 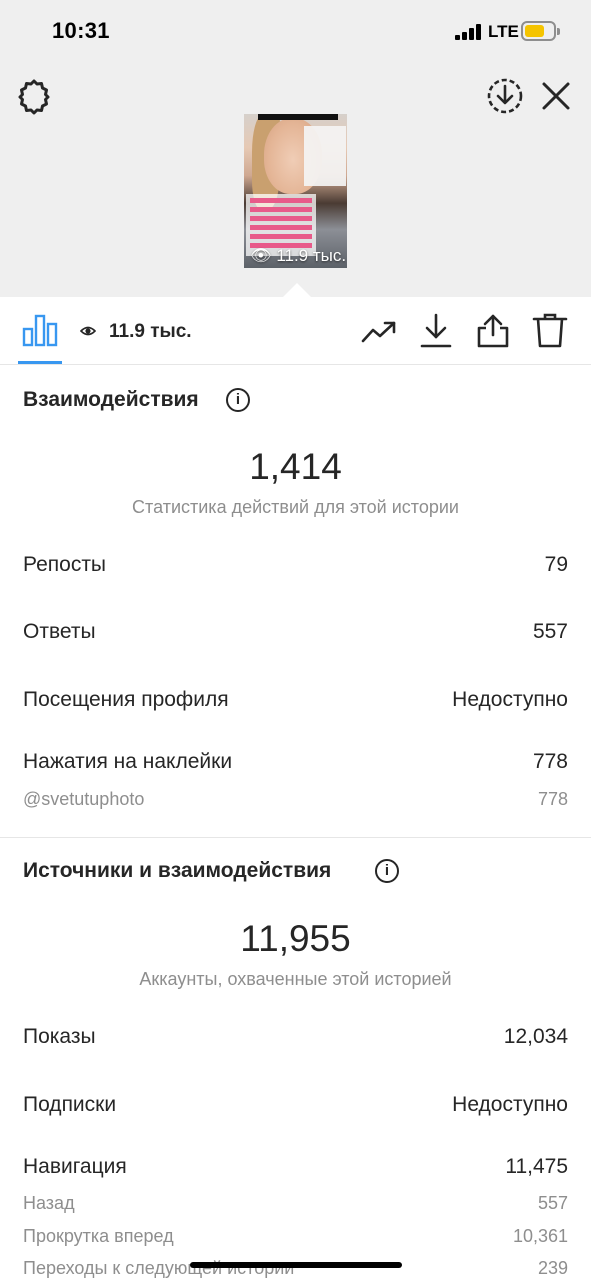 What do you see at coordinates (295, 507) in the screenshot?
I see `interactions-subtitle: Статистика действий для этой истории` at bounding box center [295, 507].